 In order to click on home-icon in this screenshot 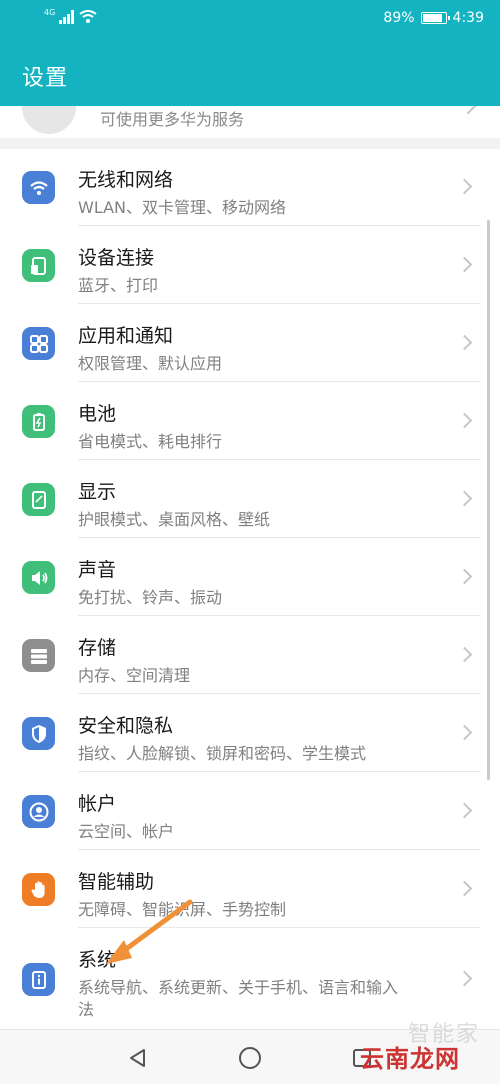, I will do `click(250, 1058)`.